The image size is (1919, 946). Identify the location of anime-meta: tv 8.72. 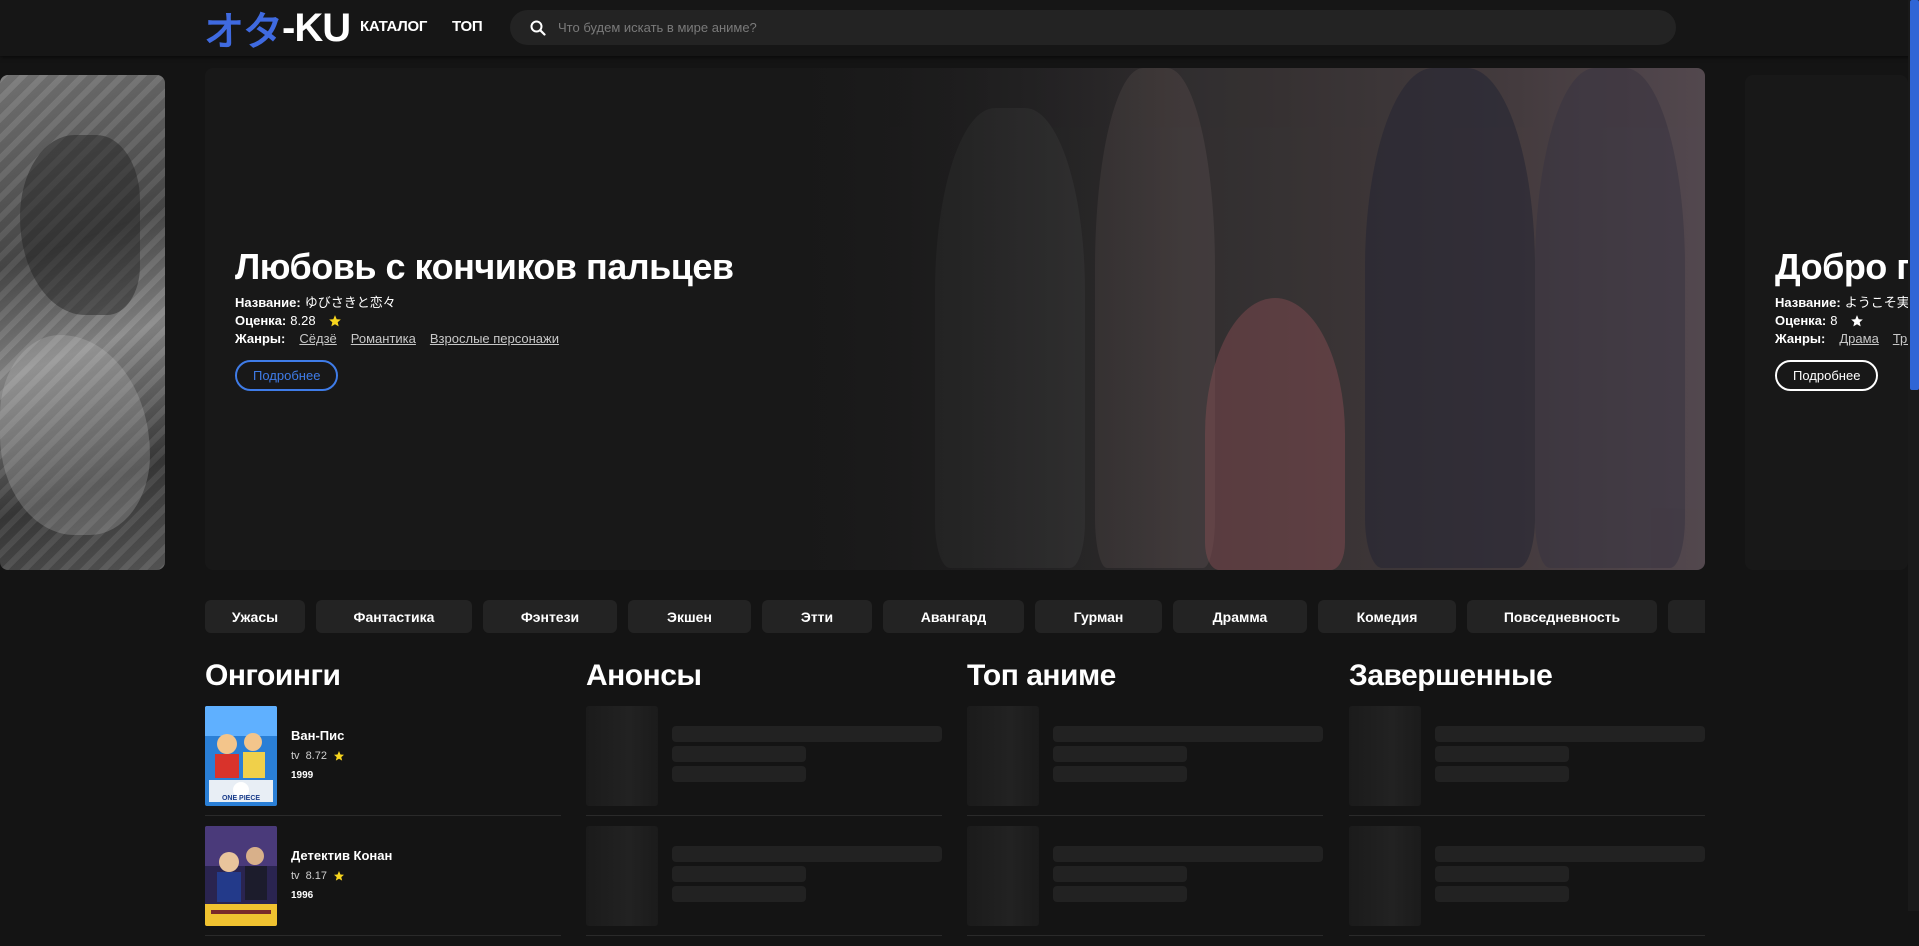
(318, 756).